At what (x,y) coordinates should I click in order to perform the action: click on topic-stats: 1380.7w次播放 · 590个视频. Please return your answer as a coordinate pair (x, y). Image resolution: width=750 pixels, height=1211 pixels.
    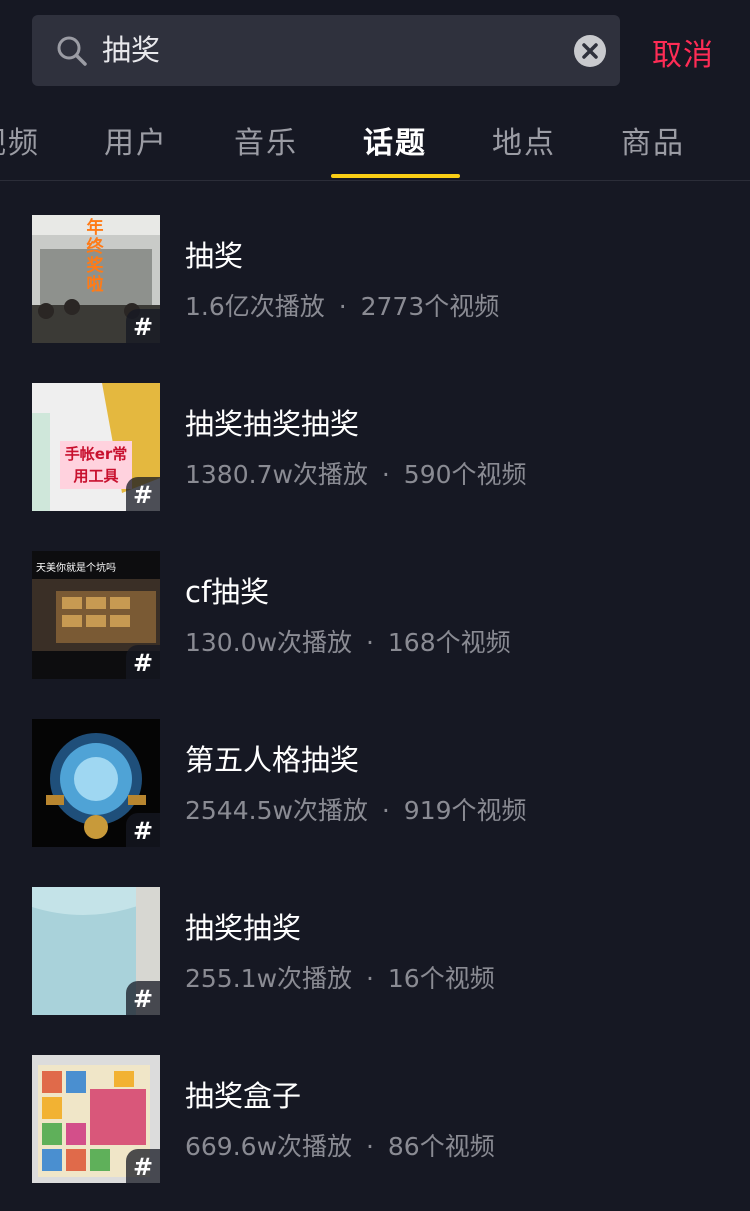
    Looking at the image, I should click on (356, 473).